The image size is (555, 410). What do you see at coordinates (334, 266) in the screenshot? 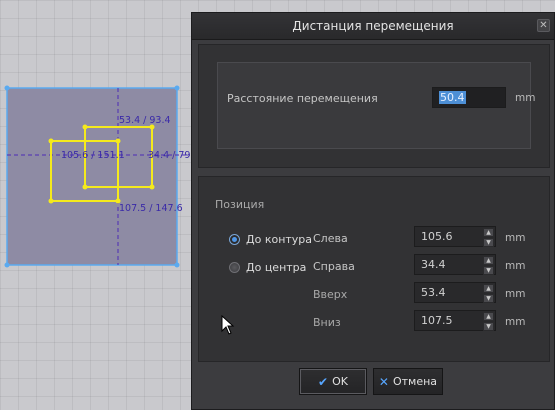
I see `field-right-label: Справа` at bounding box center [334, 266].